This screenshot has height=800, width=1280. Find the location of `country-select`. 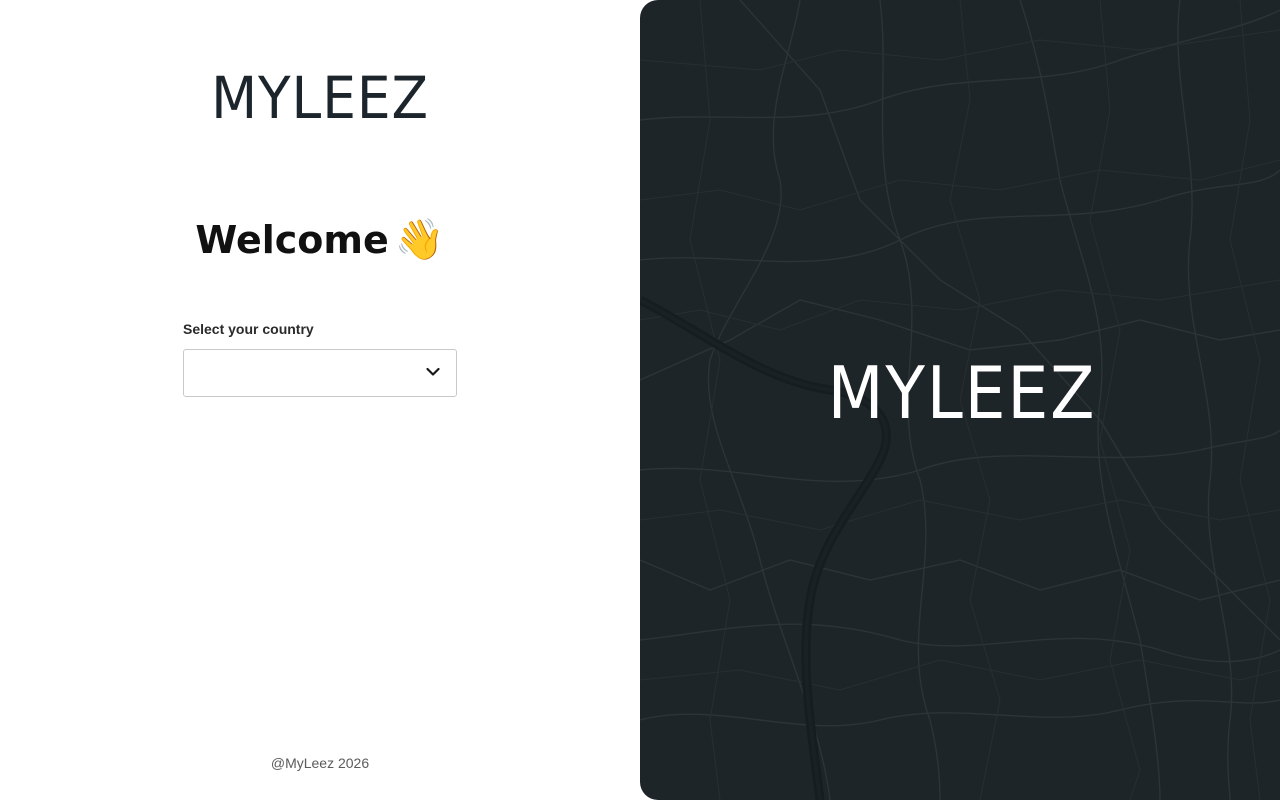

country-select is located at coordinates (320, 373).